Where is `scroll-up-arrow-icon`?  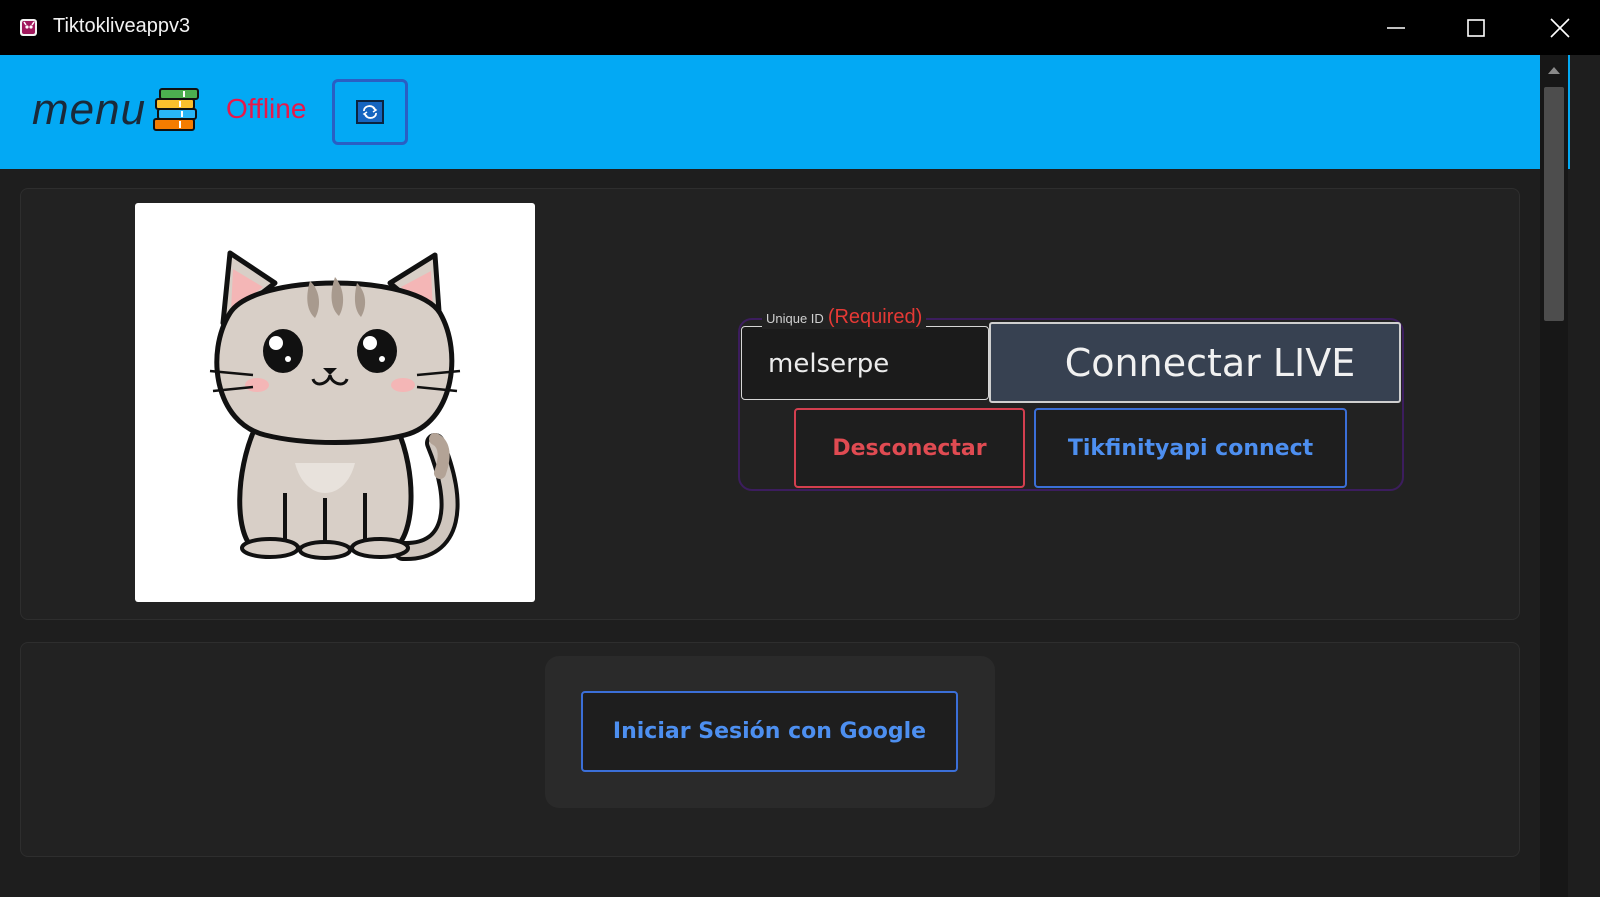
scroll-up-arrow-icon is located at coordinates (1554, 70).